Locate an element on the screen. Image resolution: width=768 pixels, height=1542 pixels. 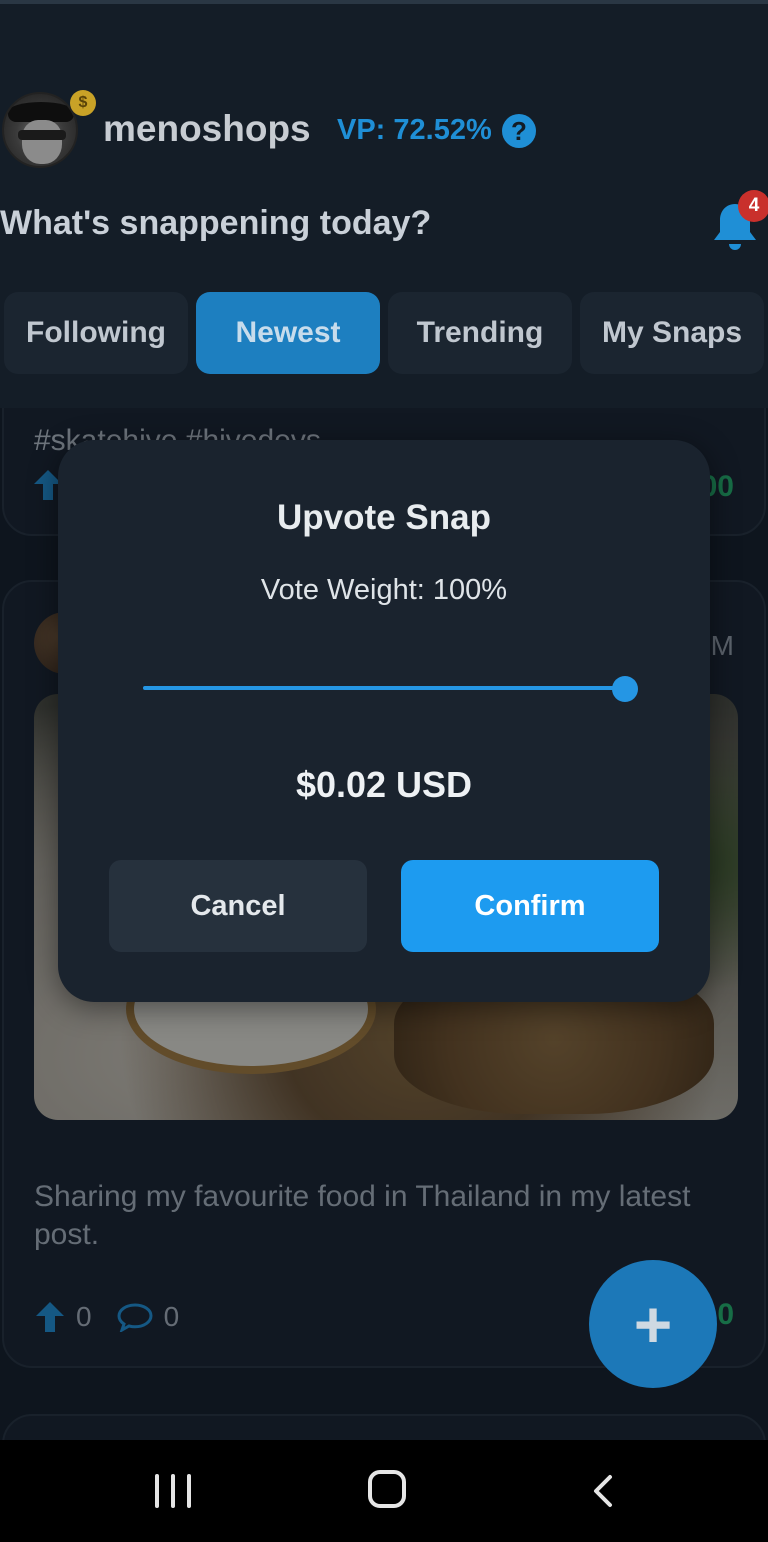
cancel-button: Cancel is located at coordinates (238, 906).